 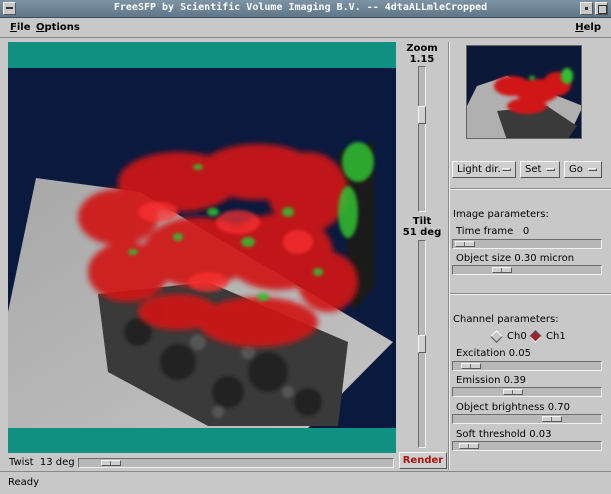 I want to click on object-brightness-slider-thumb, so click(x=551, y=419).